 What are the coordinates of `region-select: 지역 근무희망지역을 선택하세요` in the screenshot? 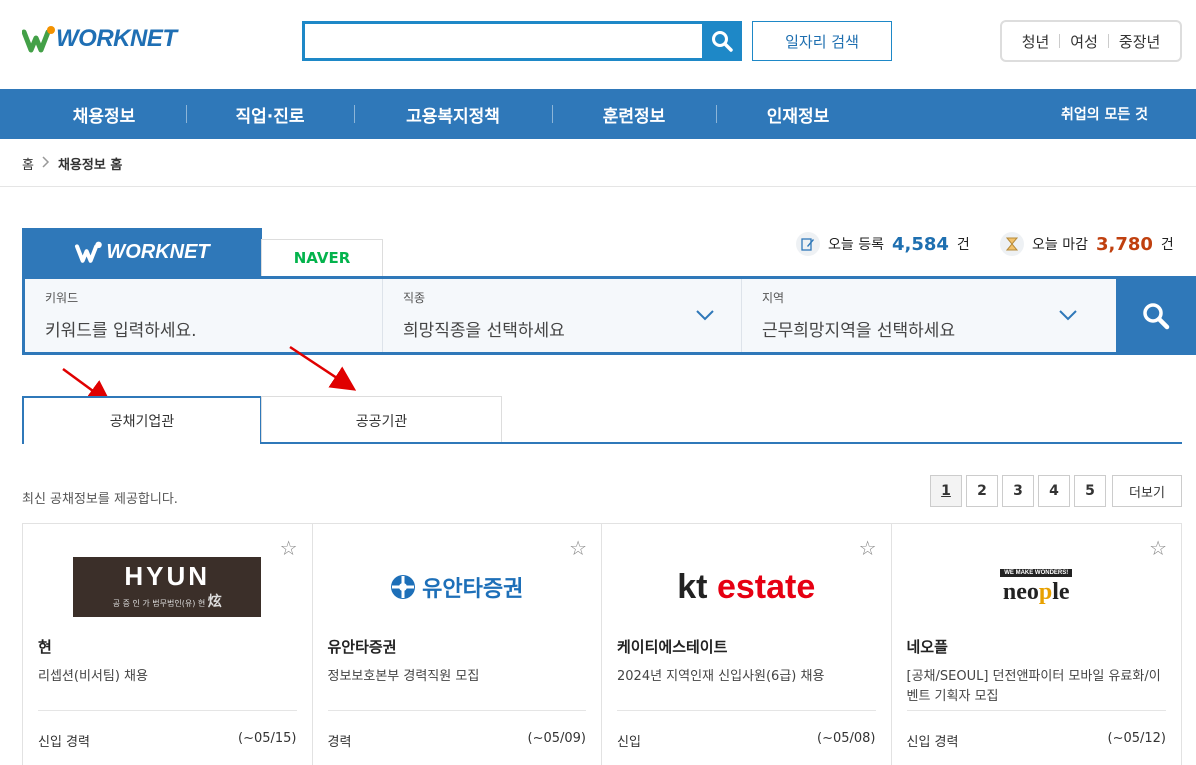 It's located at (923, 315).